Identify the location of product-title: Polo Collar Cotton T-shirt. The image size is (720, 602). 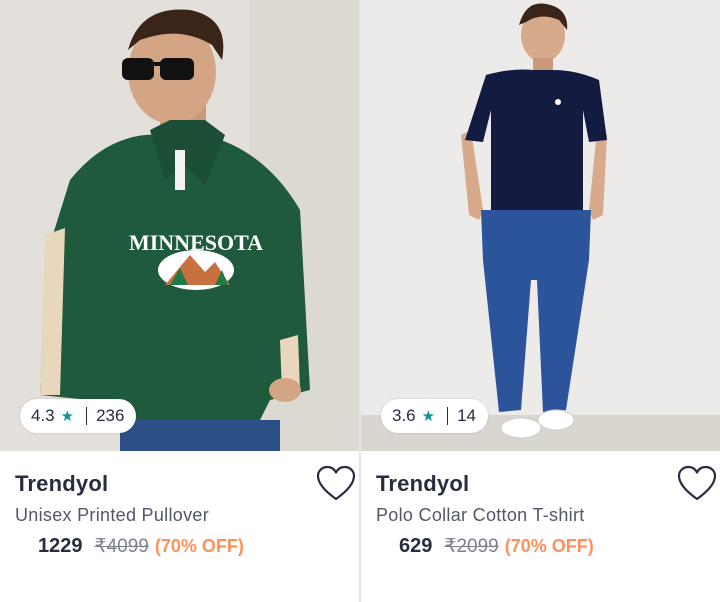
(480, 515).